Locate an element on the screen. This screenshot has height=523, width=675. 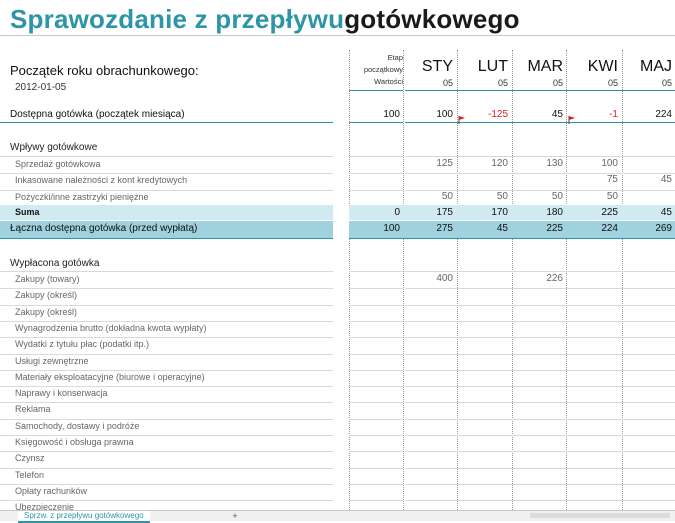
month-value-cell: -125 is located at coordinates (484, 114).